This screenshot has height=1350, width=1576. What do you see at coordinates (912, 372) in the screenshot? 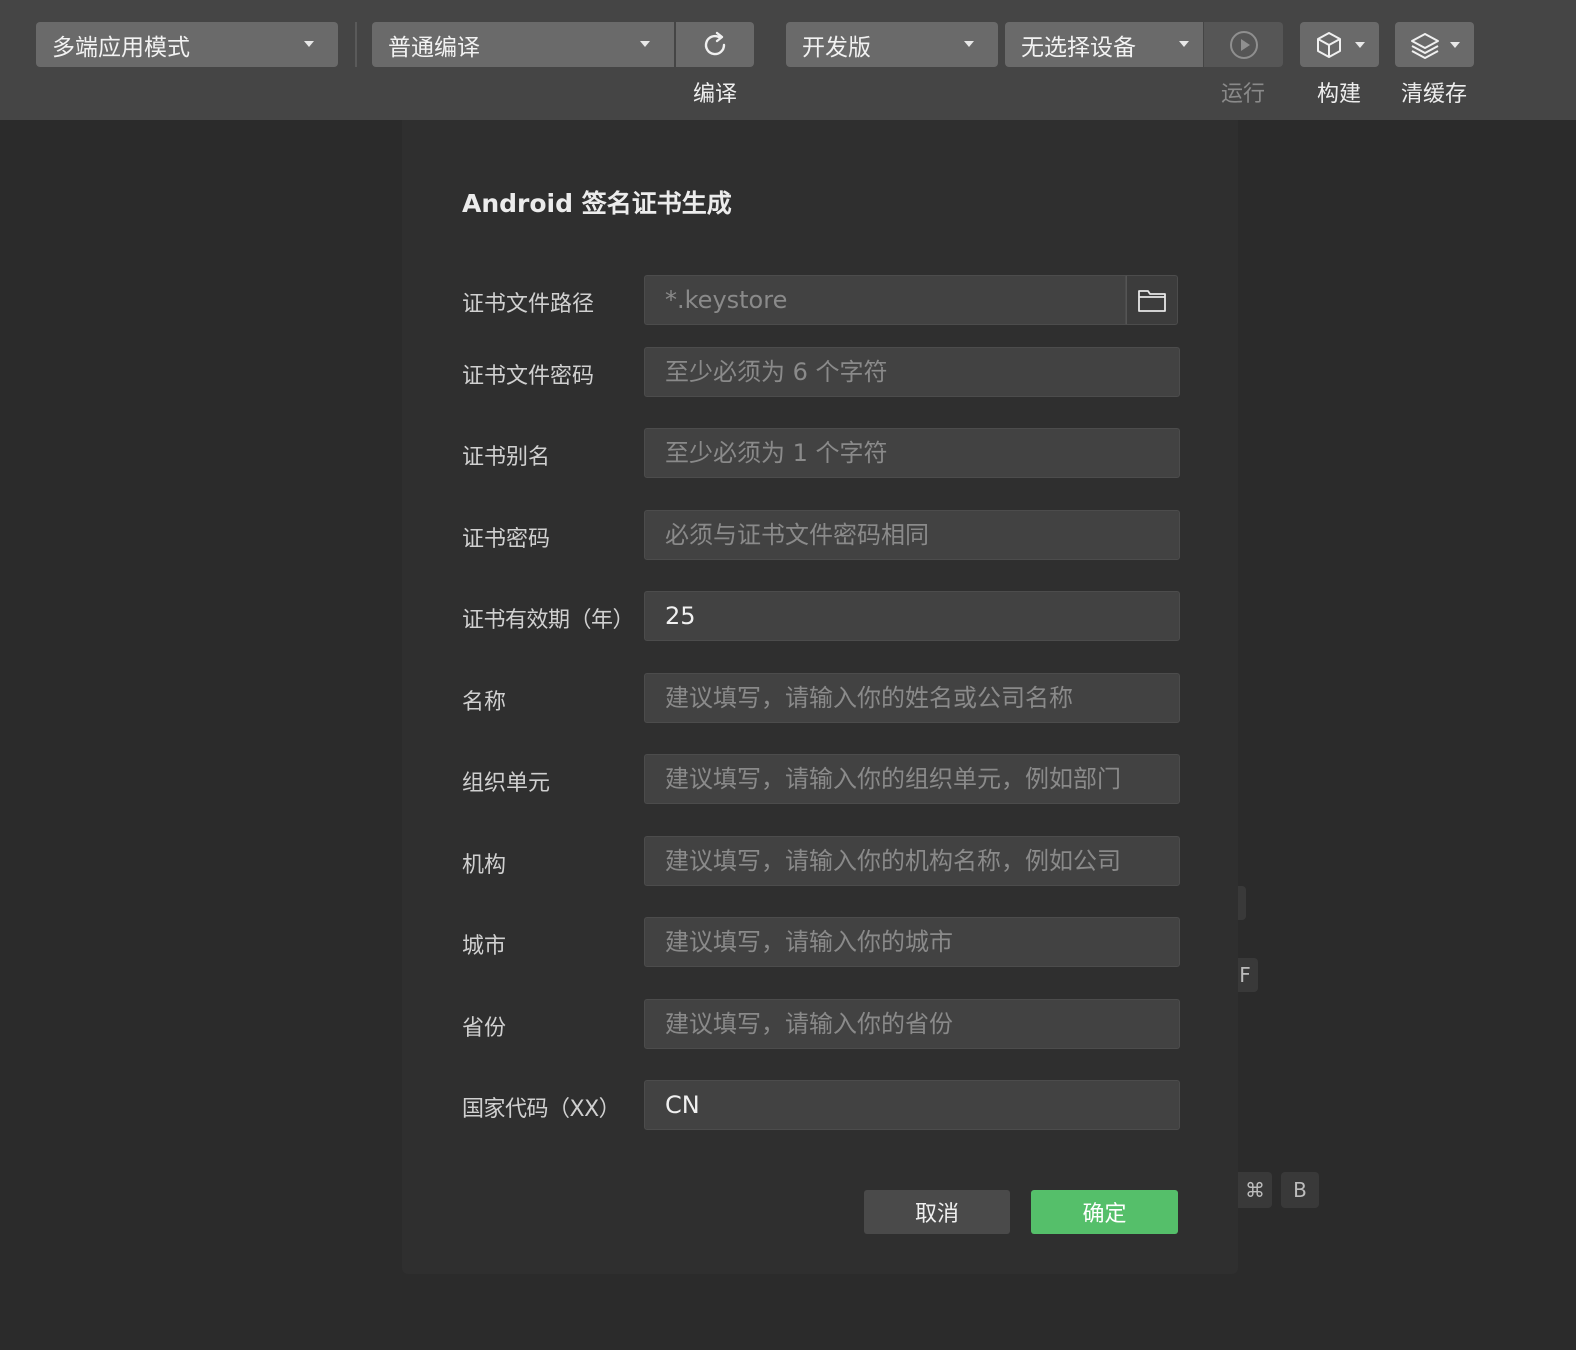
I see `keystore-password-input` at bounding box center [912, 372].